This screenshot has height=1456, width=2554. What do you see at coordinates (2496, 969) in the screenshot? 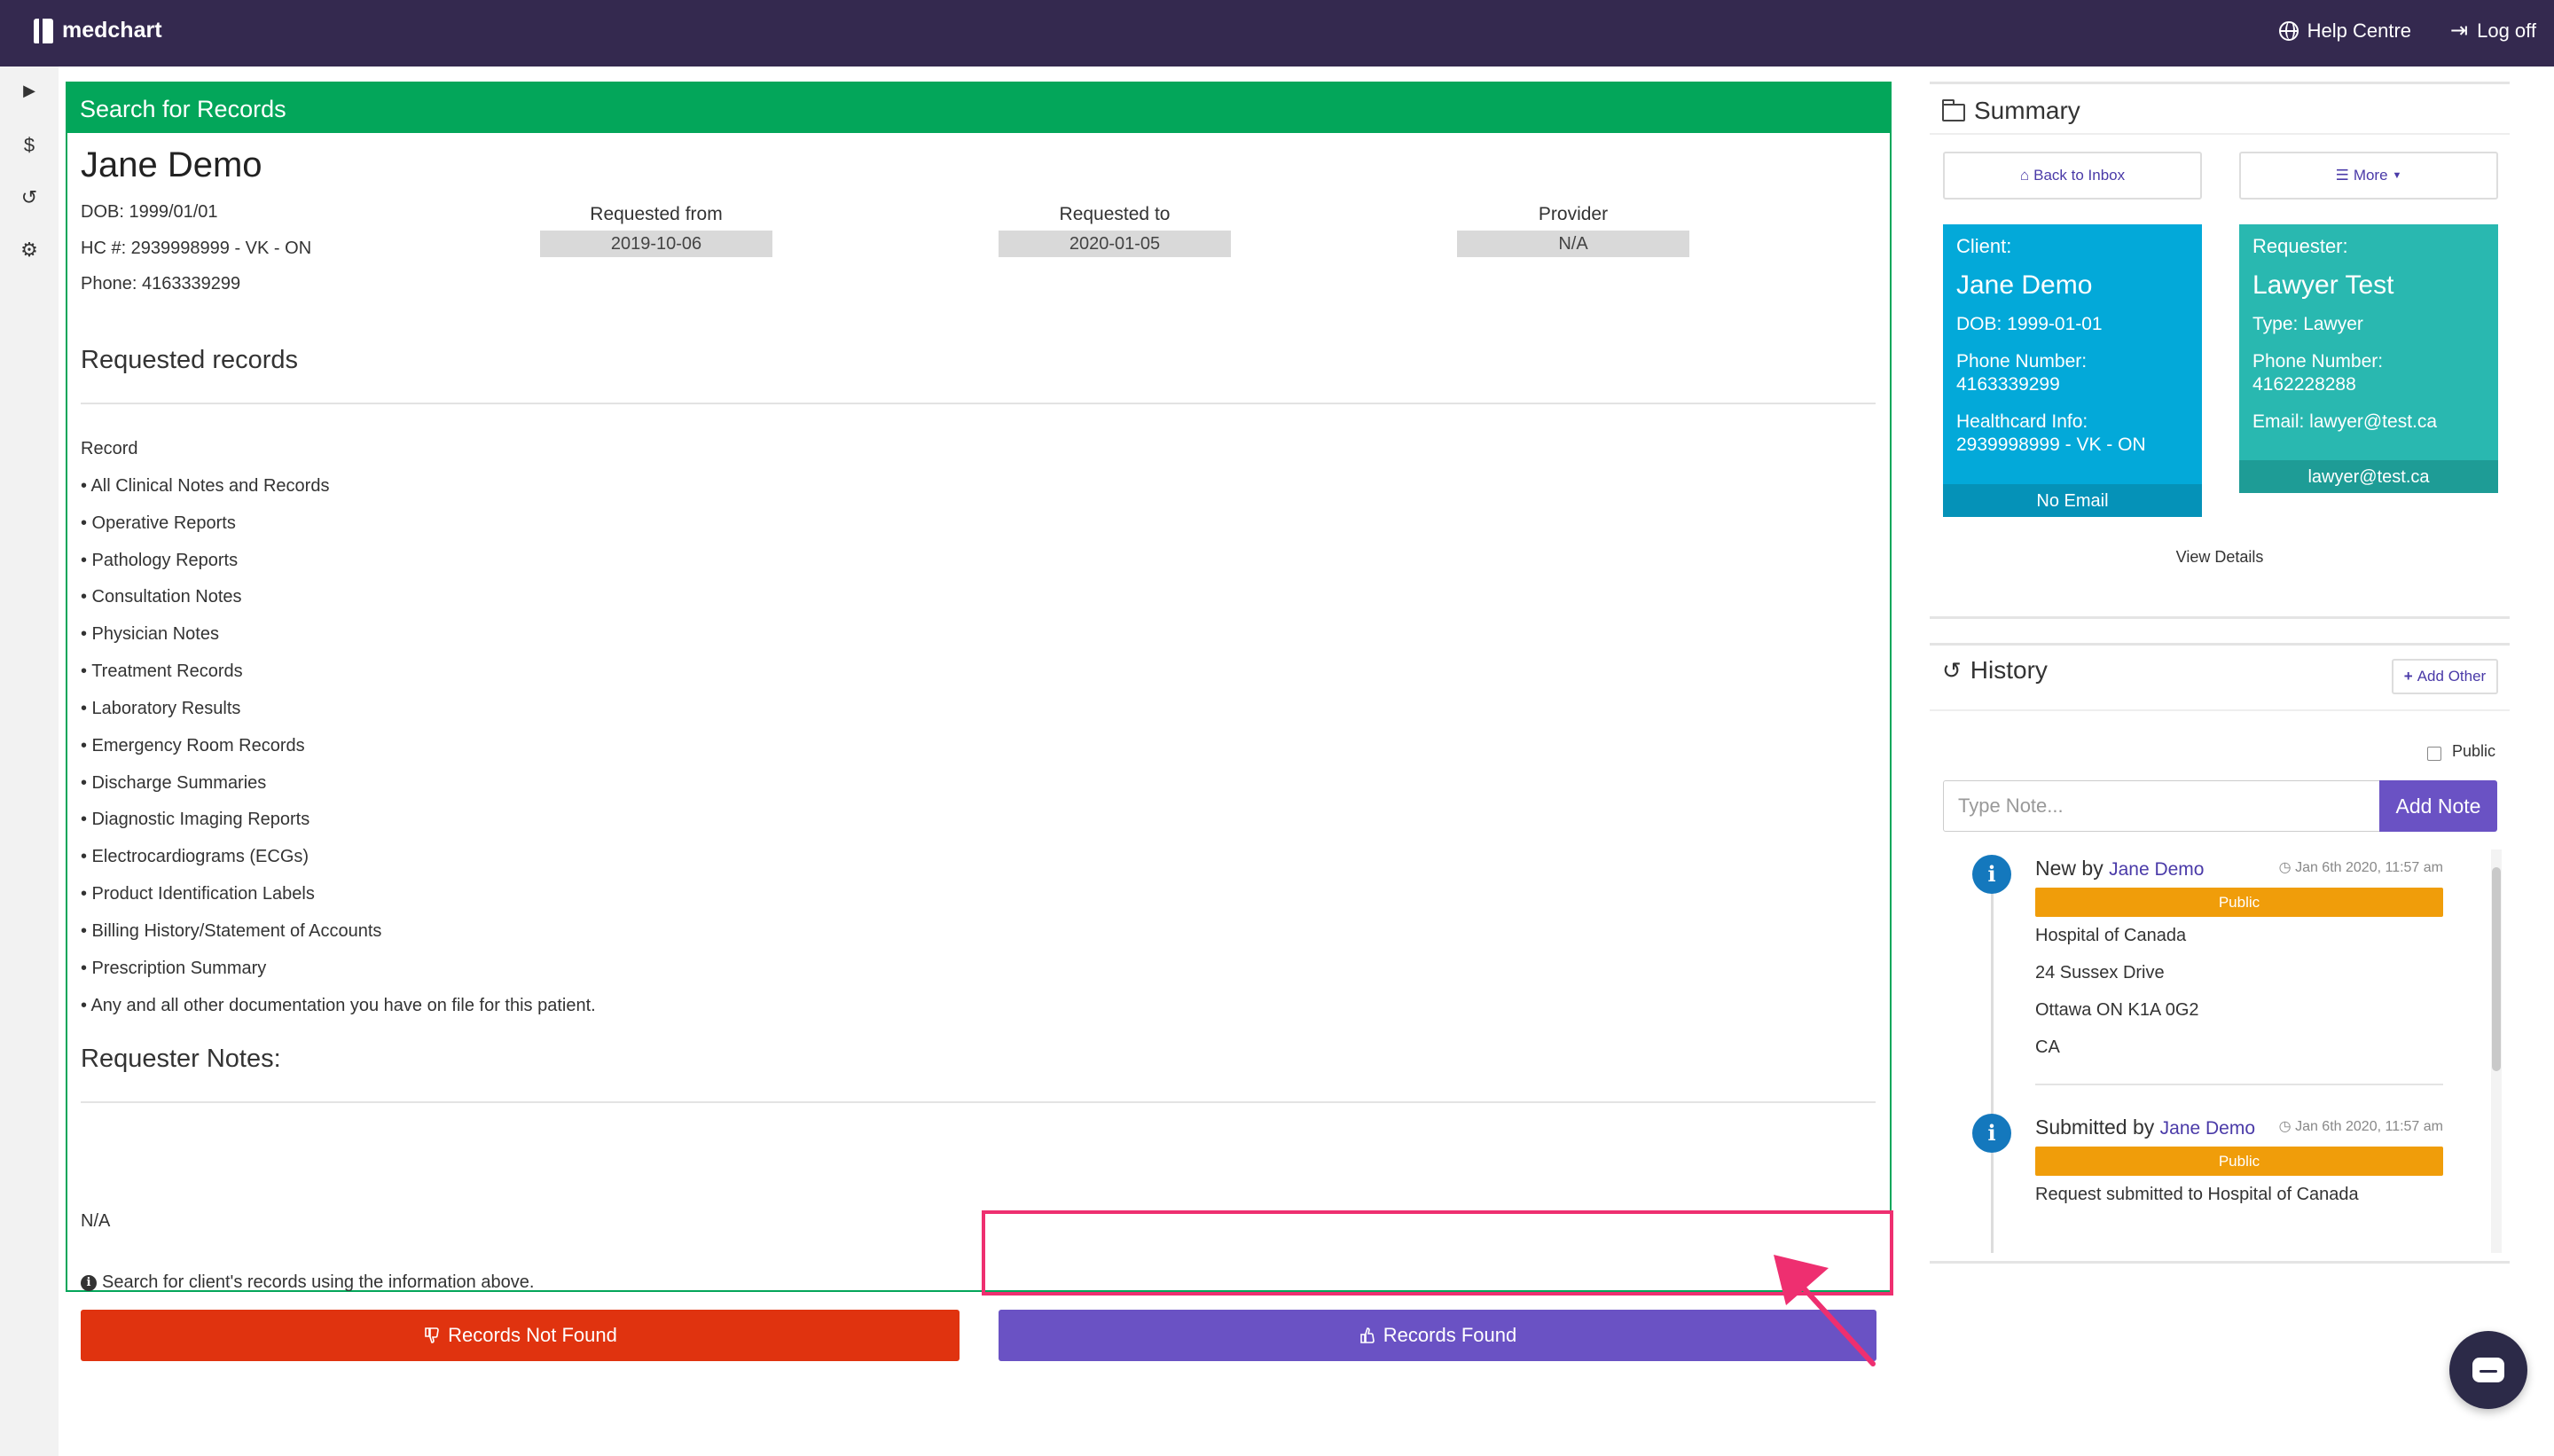
I see `scrollbar-thumb` at bounding box center [2496, 969].